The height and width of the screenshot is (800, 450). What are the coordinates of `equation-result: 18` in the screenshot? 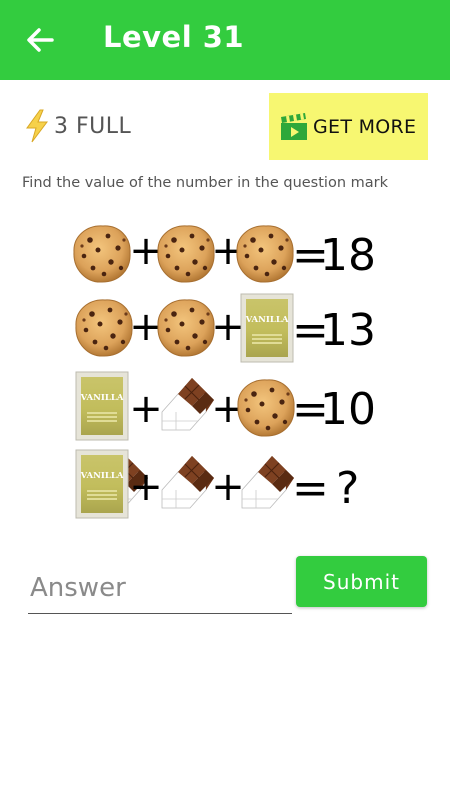 It's located at (348, 255).